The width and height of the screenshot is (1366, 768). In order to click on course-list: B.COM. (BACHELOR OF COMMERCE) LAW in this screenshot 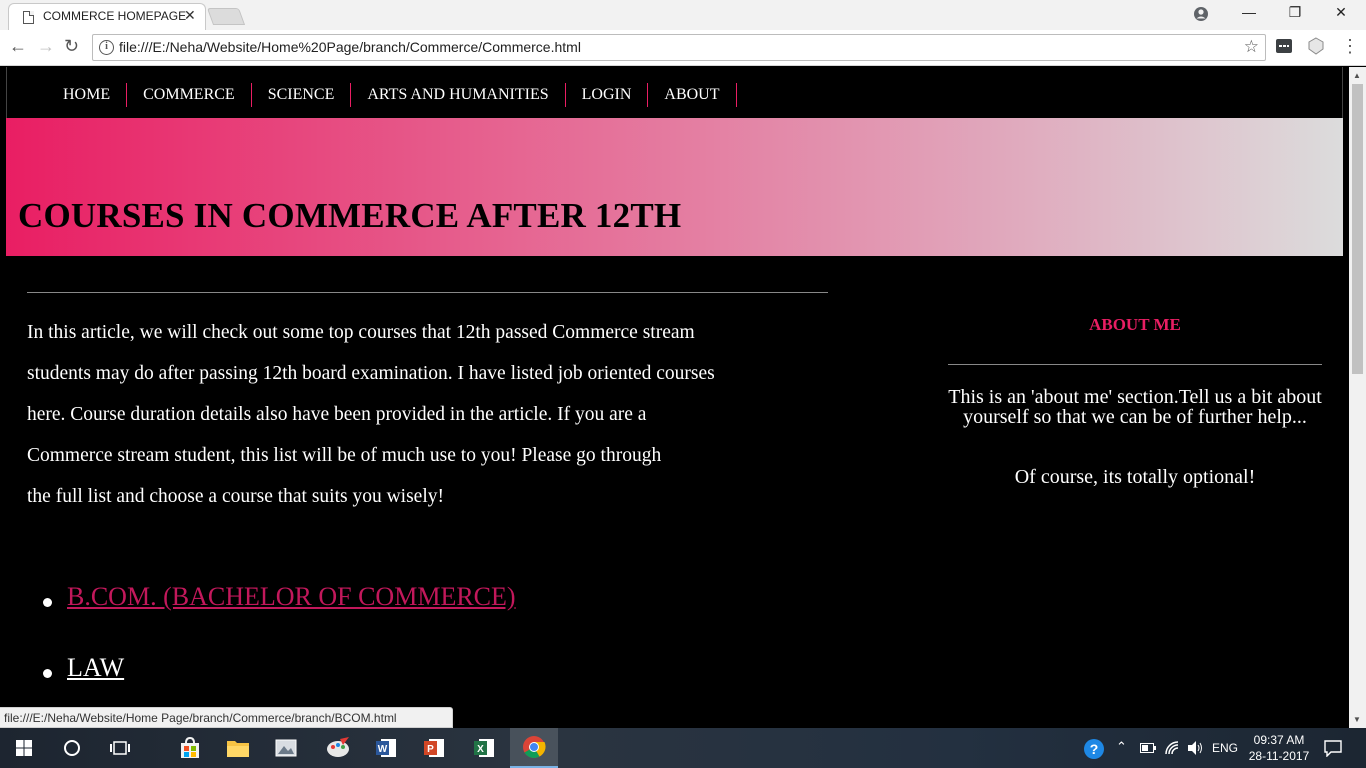, I will do `click(278, 653)`.